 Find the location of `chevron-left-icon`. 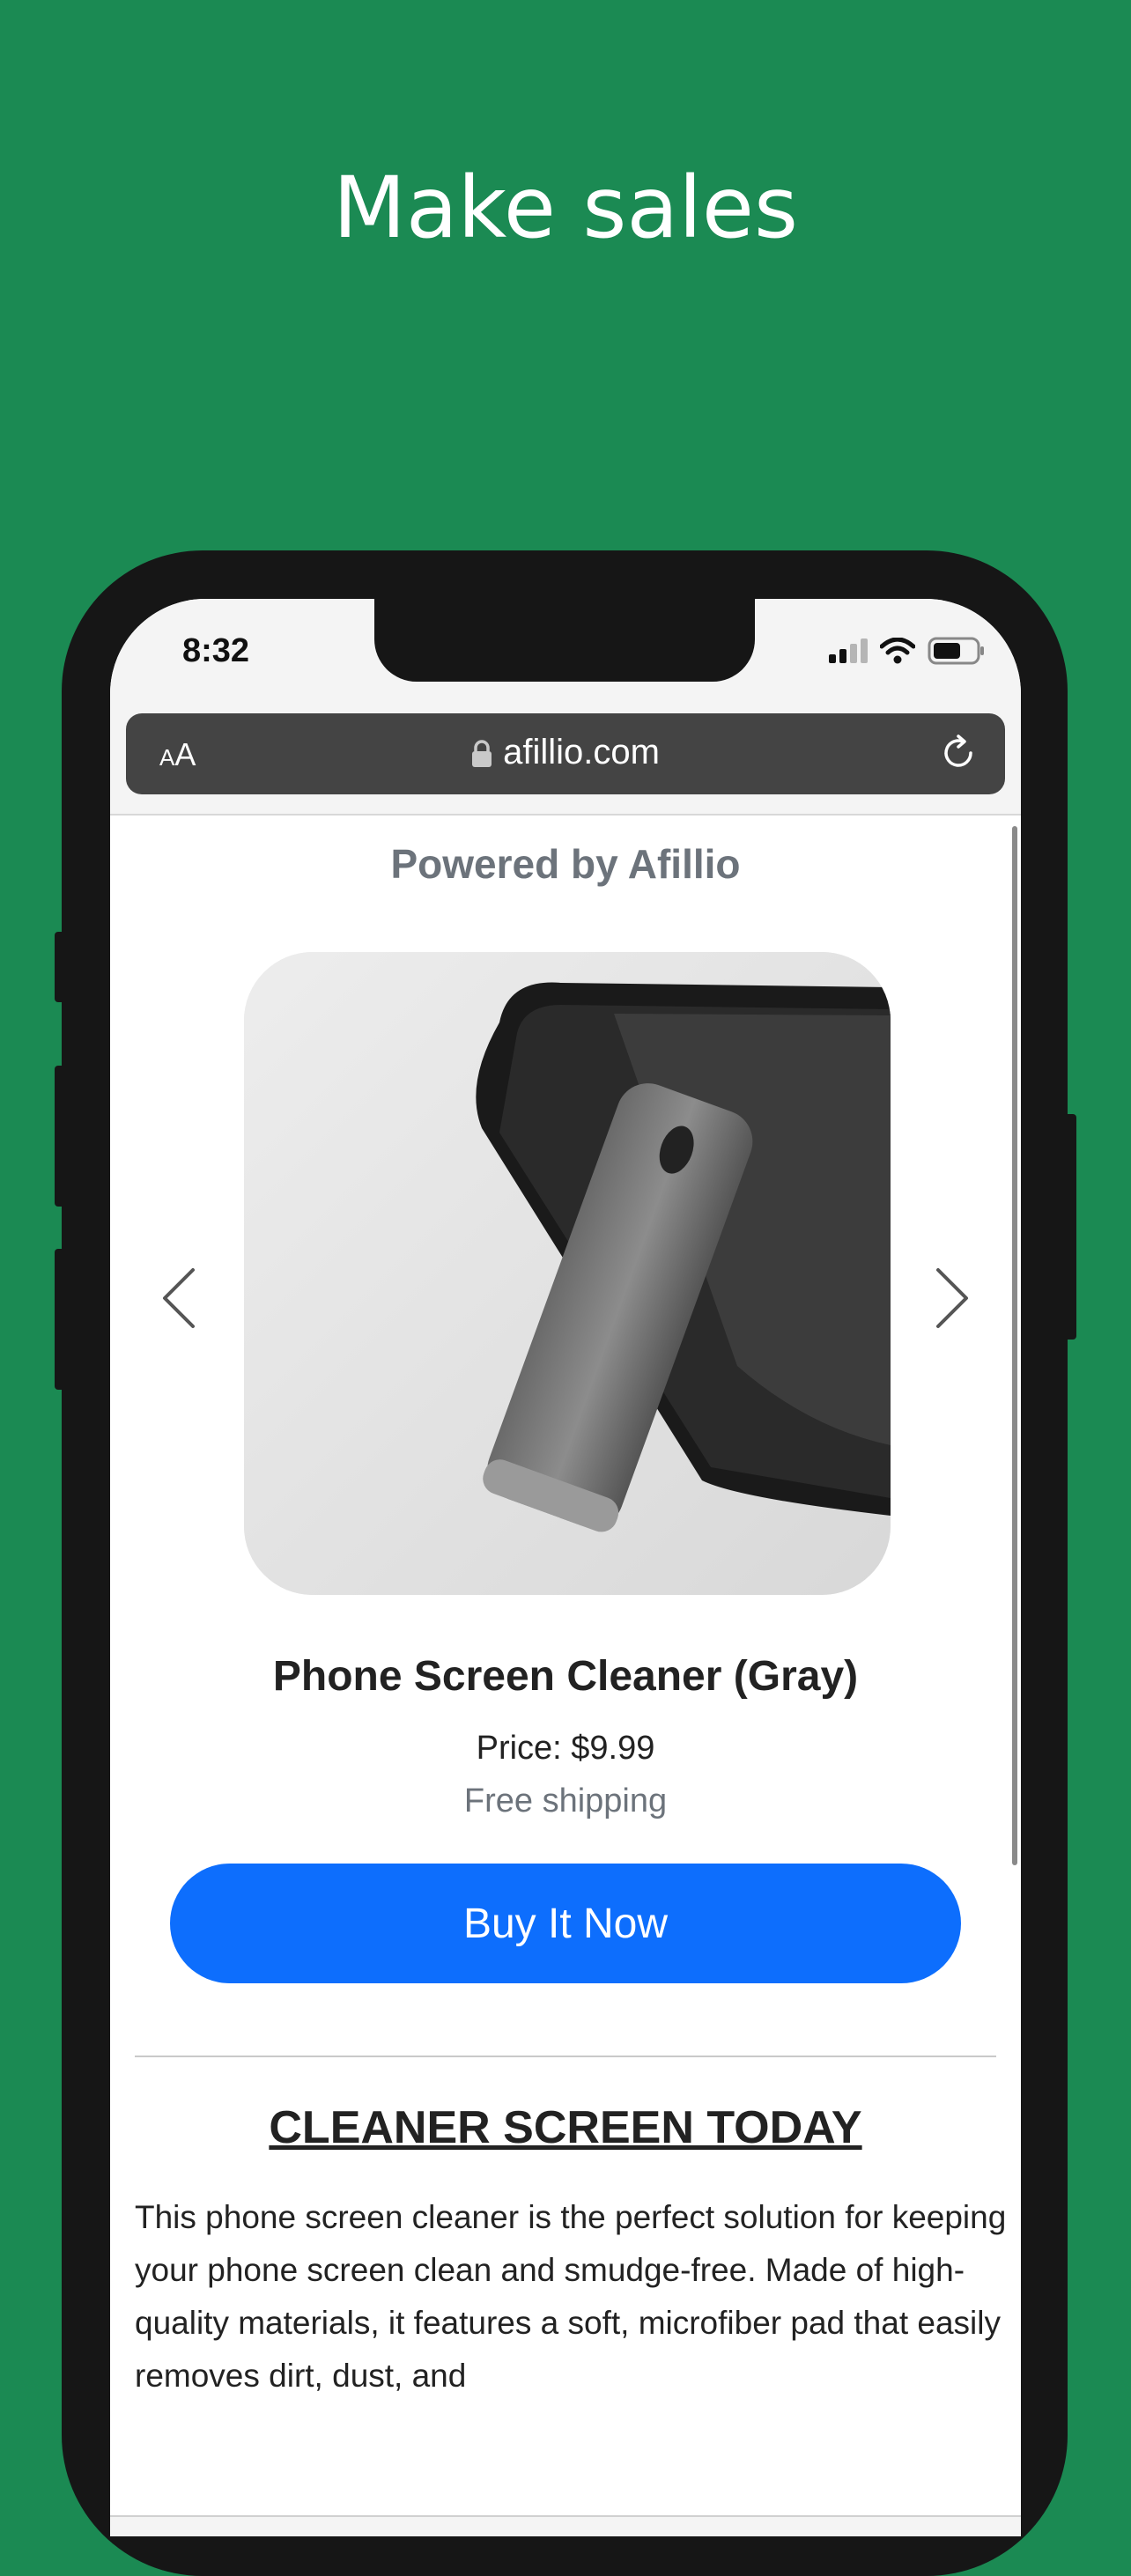

chevron-left-icon is located at coordinates (178, 1298).